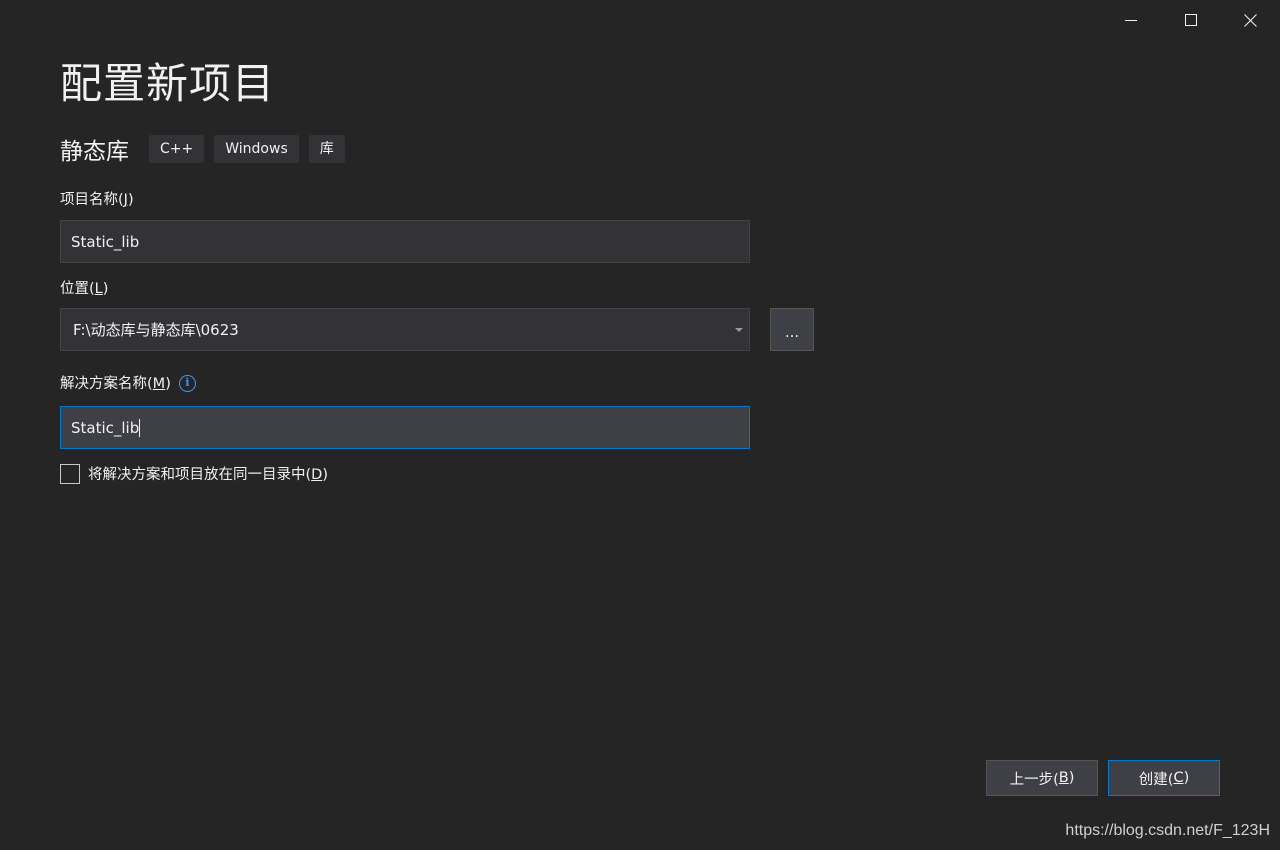 The height and width of the screenshot is (850, 1280). Describe the element at coordinates (208, 473) in the screenshot. I see `same-directory-label: 将解决方案和项目放在同一目录中(D)` at that location.